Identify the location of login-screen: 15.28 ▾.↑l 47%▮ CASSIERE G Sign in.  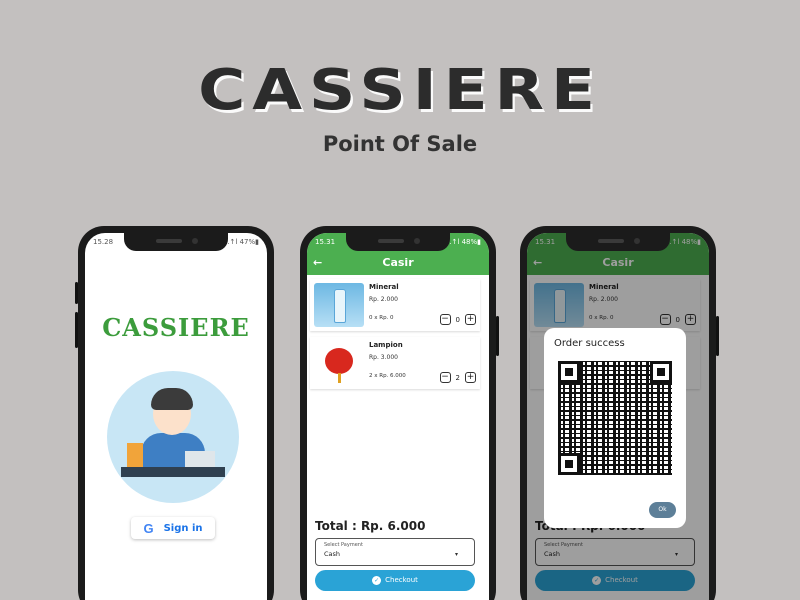
(176, 416).